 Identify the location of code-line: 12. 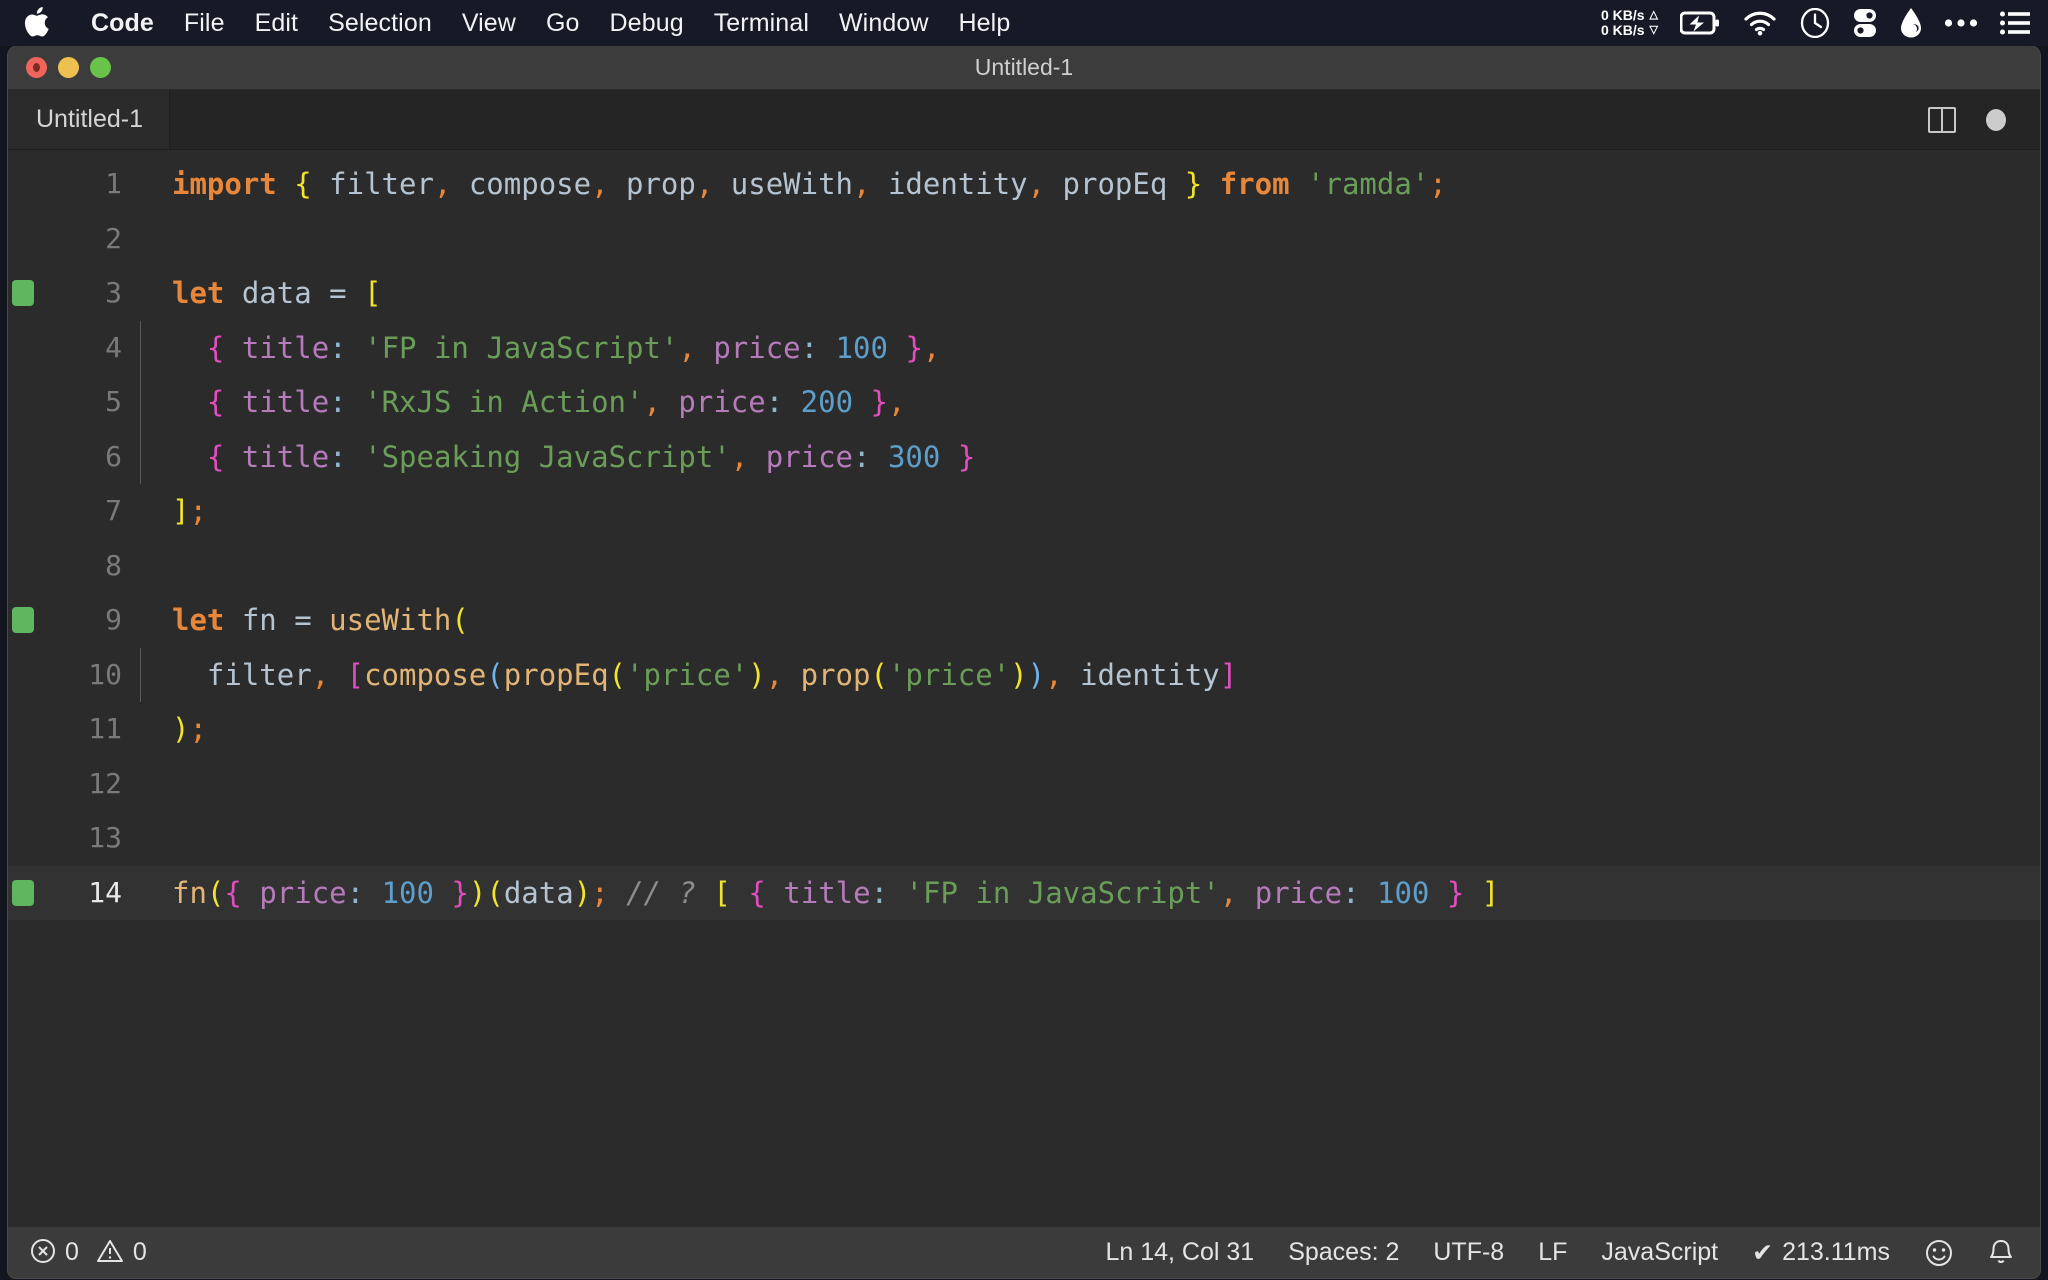
(1024, 784).